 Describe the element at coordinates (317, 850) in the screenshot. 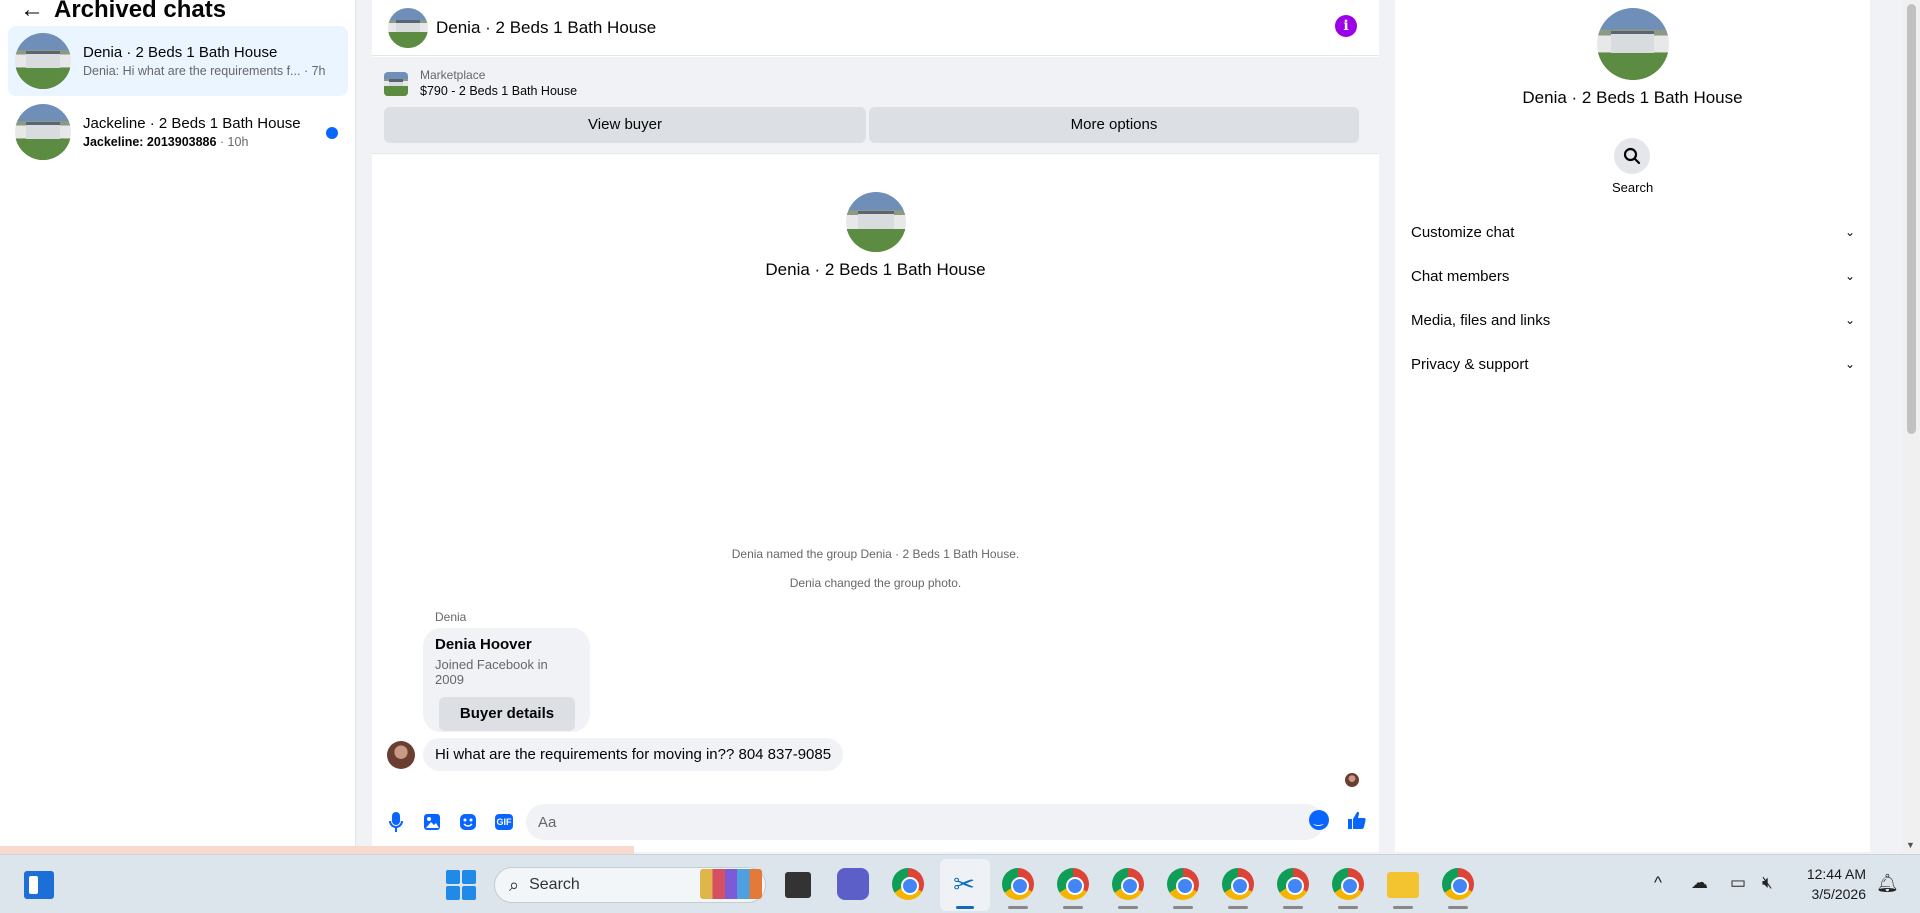

I see `status-url-bar` at that location.